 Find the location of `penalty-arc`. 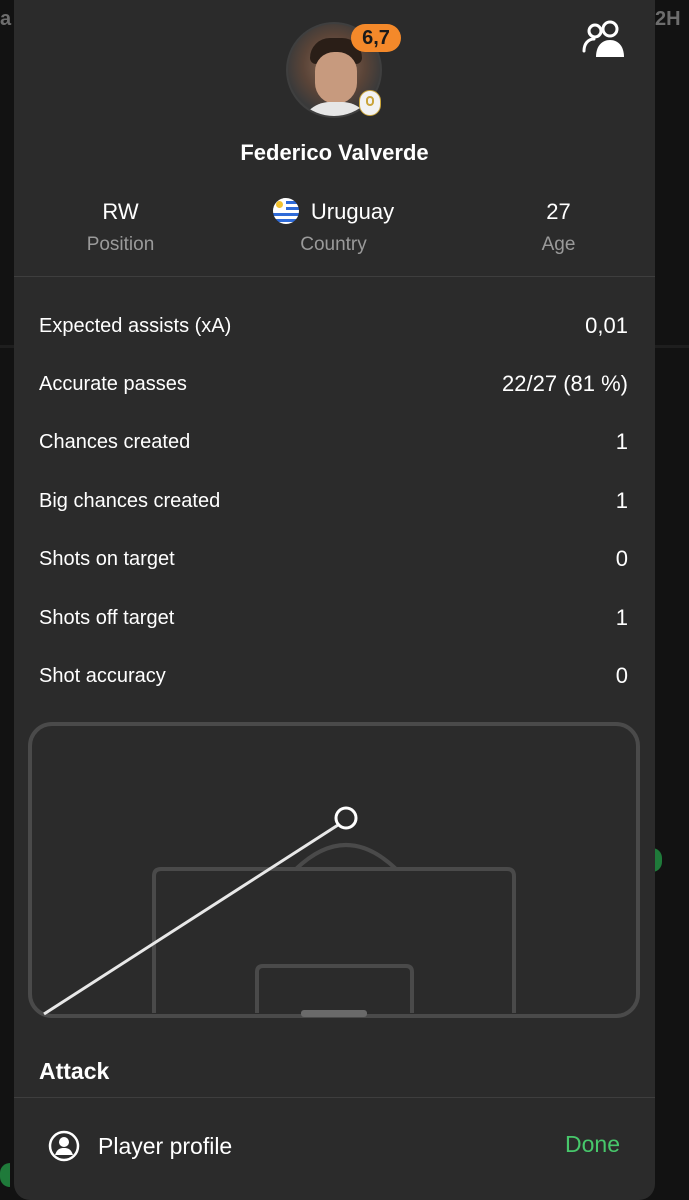

penalty-arc is located at coordinates (346, 857).